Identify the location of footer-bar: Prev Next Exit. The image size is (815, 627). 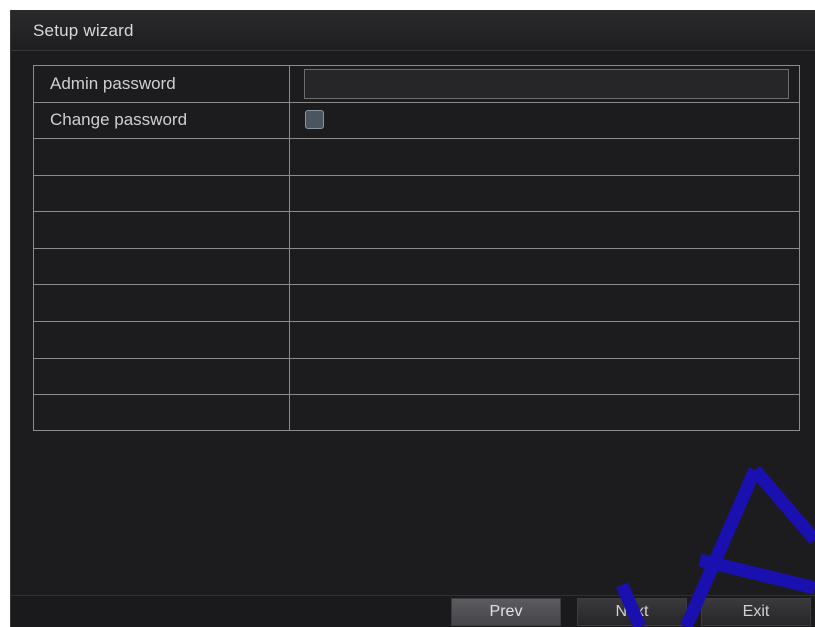
(413, 611).